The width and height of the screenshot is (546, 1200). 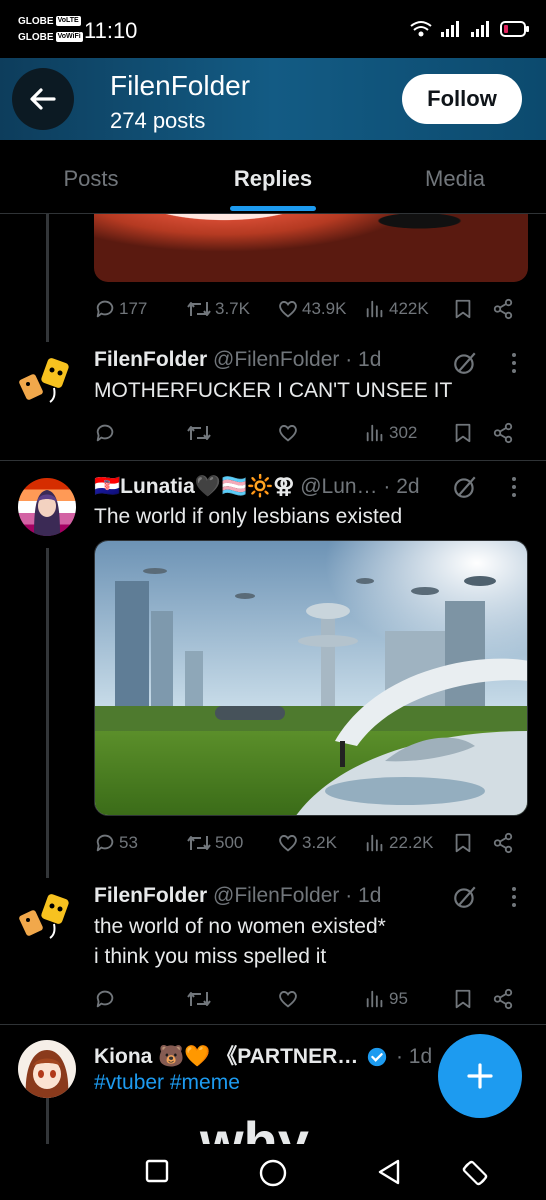 What do you see at coordinates (297, 359) in the screenshot?
I see `author-handle-time: @FilenFolder · 1d` at bounding box center [297, 359].